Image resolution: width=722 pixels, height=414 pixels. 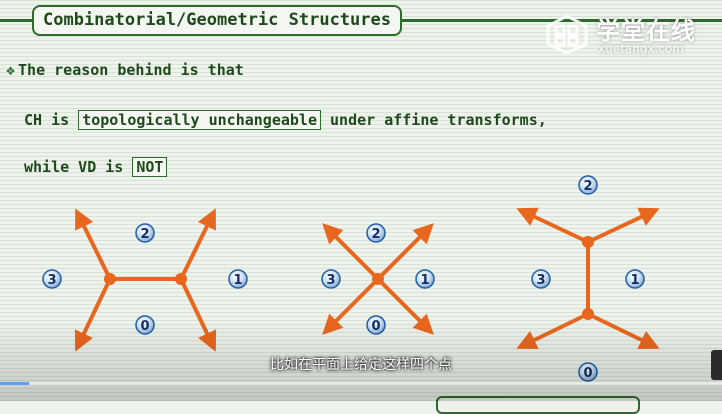 What do you see at coordinates (361, 383) in the screenshot?
I see `progress-bar` at bounding box center [361, 383].